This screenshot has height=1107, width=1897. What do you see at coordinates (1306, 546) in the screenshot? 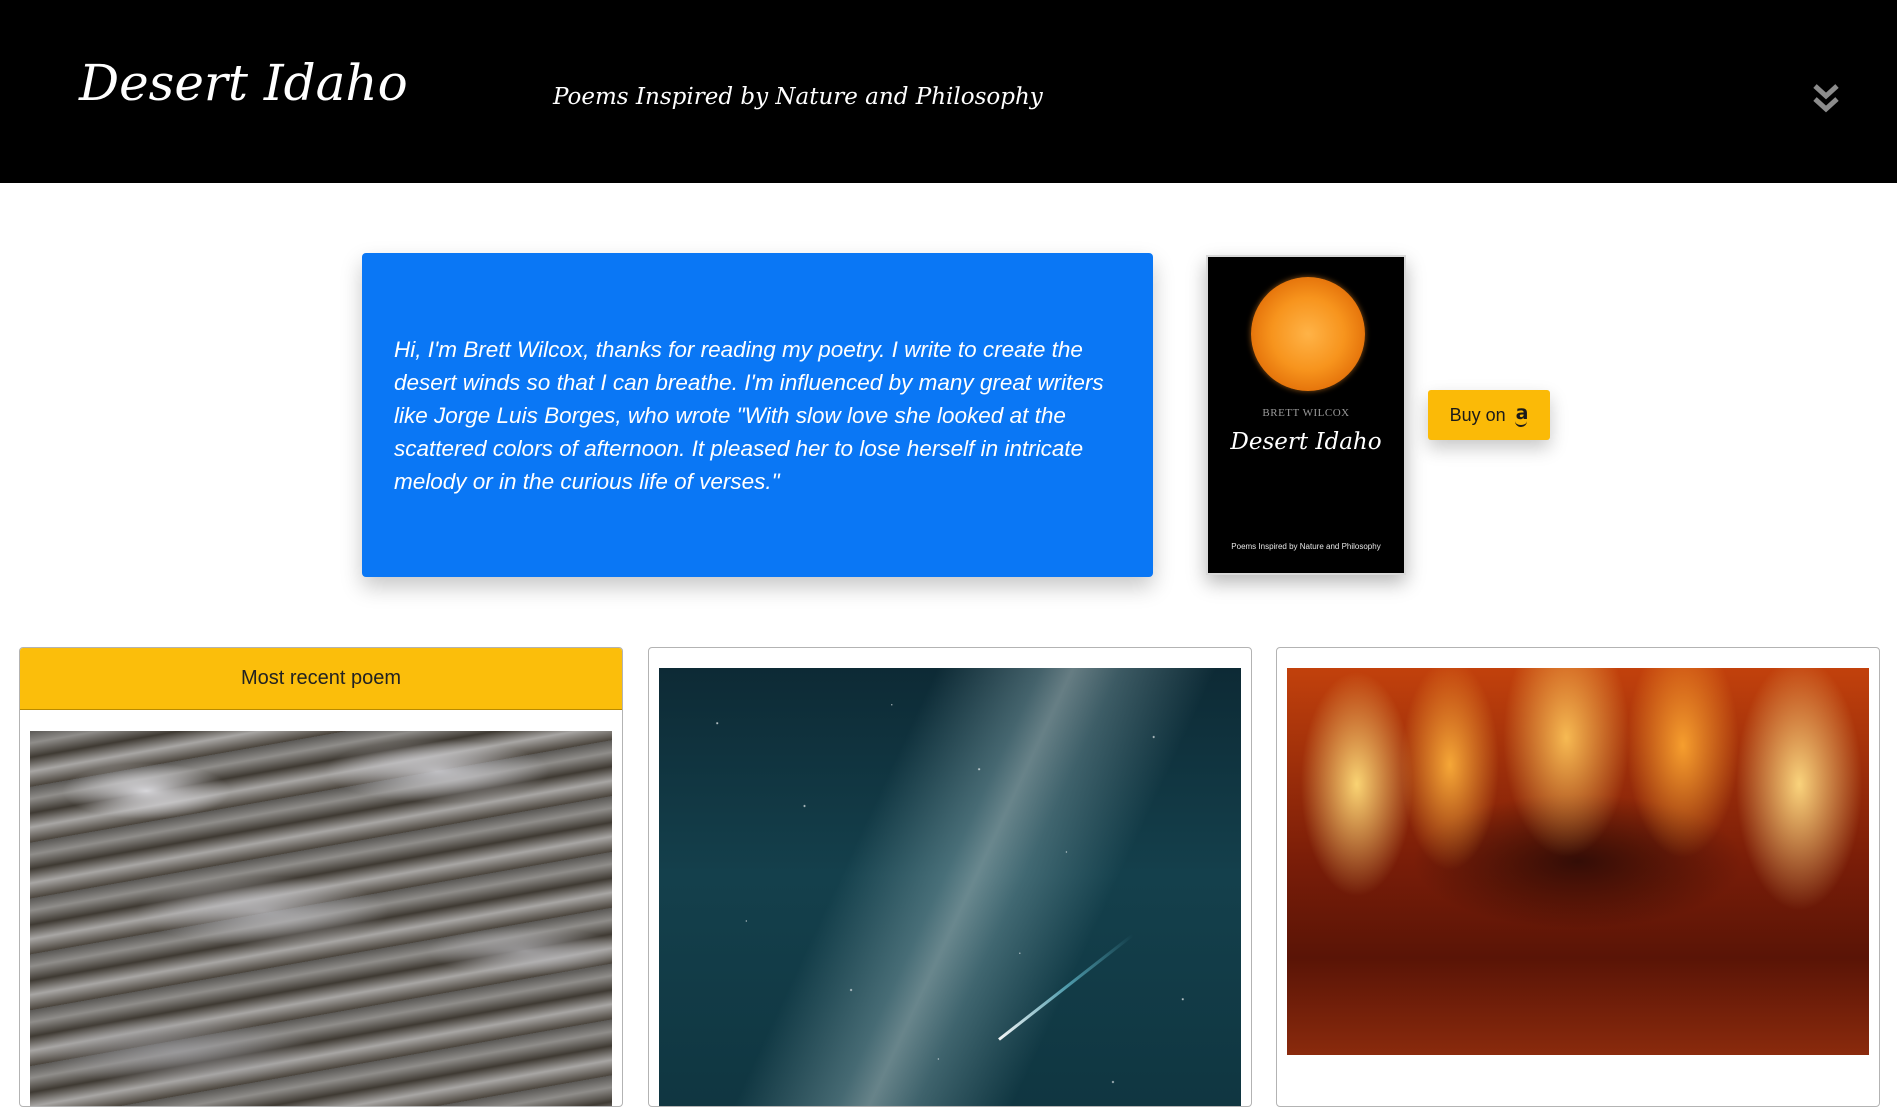
I see `book-subtitle: Poems Inspired by Nature and Philosophy` at bounding box center [1306, 546].